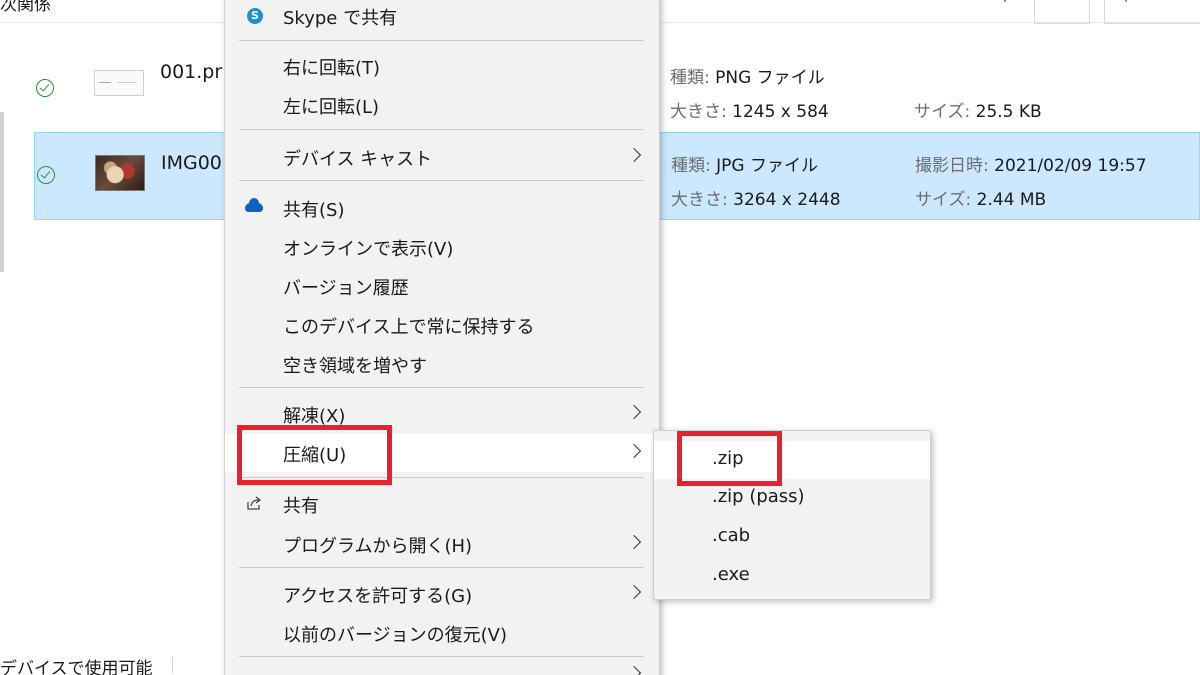 The height and width of the screenshot is (675, 1200). Describe the element at coordinates (981, 200) in the screenshot. I see `file-size: サイズ: 2.44 MB` at that location.